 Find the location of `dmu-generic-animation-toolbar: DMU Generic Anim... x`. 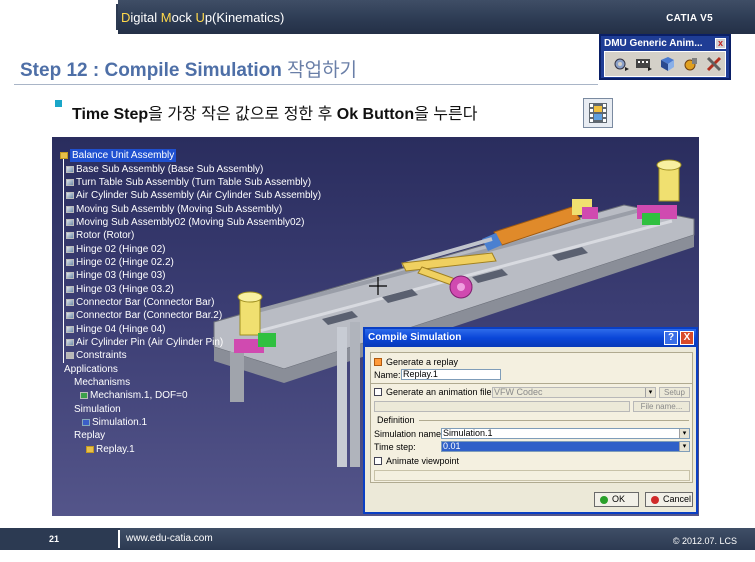

dmu-generic-animation-toolbar: DMU Generic Anim... x is located at coordinates (665, 57).